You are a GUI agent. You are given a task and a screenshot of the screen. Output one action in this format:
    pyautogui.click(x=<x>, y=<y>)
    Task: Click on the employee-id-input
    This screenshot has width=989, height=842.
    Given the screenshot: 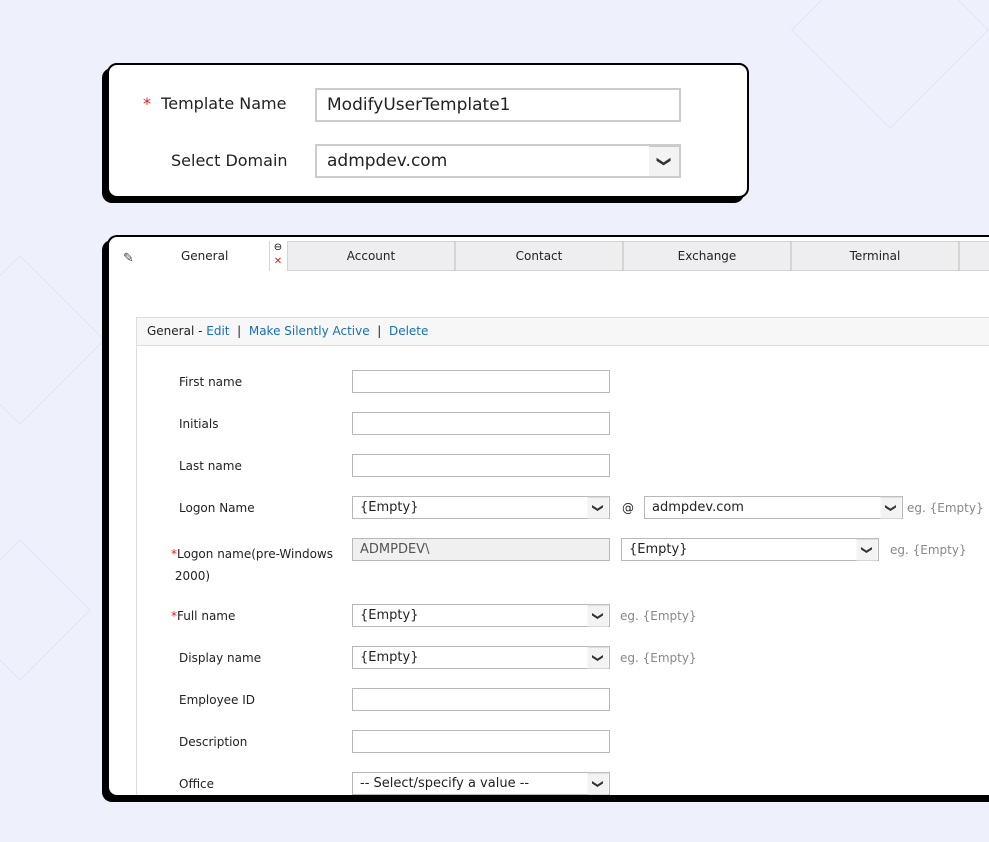 What is the action you would take?
    pyautogui.click(x=481, y=699)
    